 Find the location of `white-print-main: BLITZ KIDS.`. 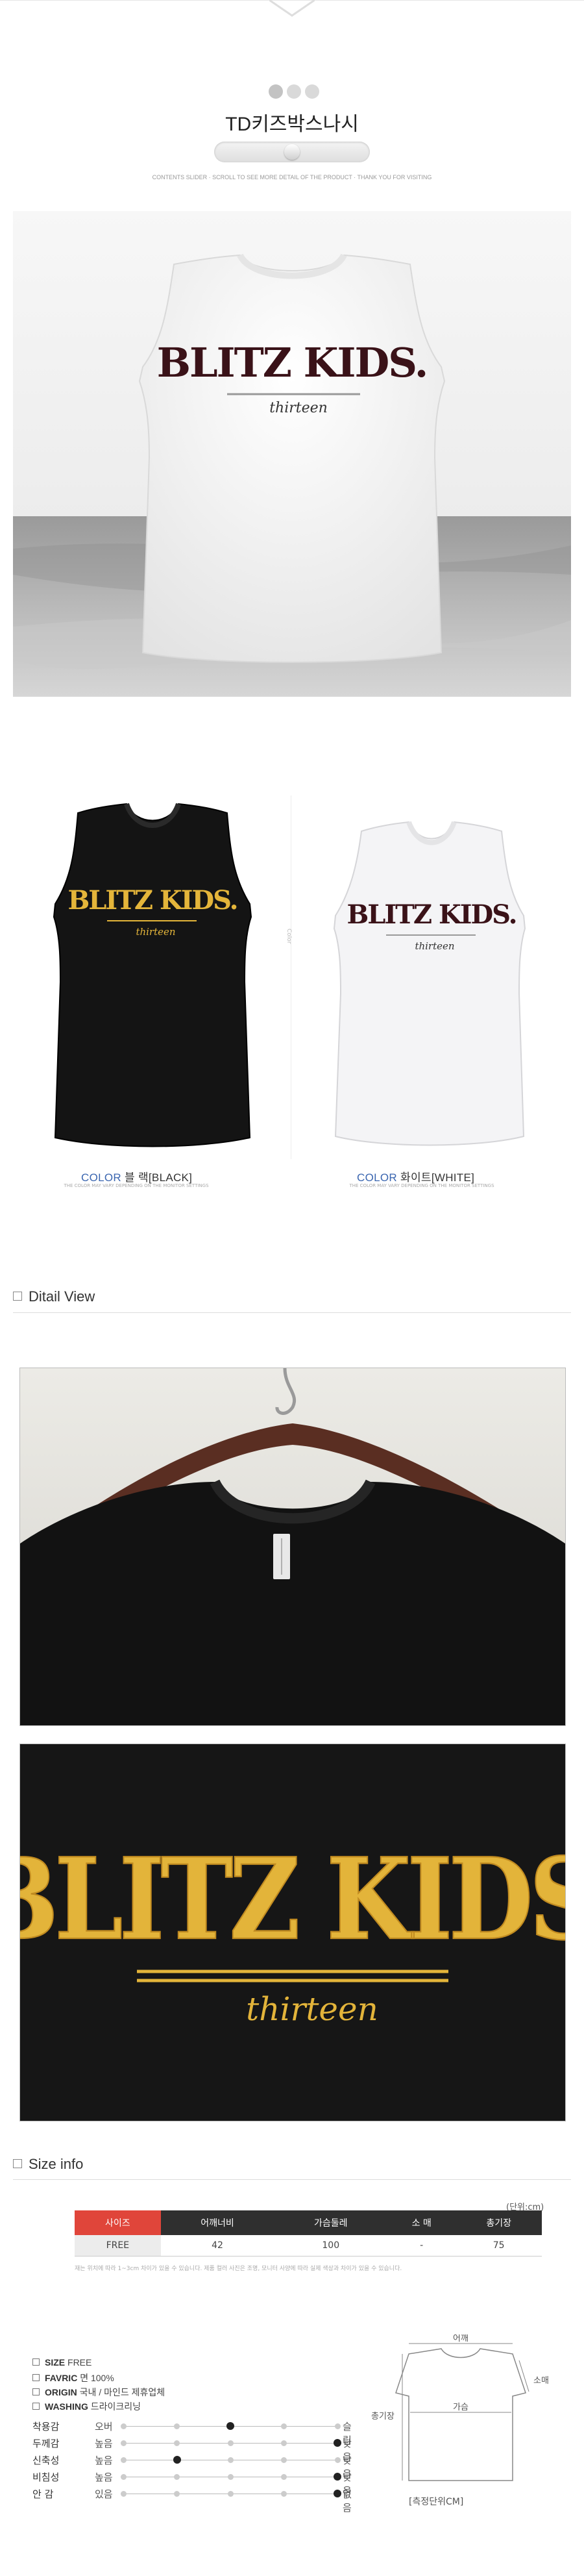

white-print-main: BLITZ KIDS. is located at coordinates (431, 914).